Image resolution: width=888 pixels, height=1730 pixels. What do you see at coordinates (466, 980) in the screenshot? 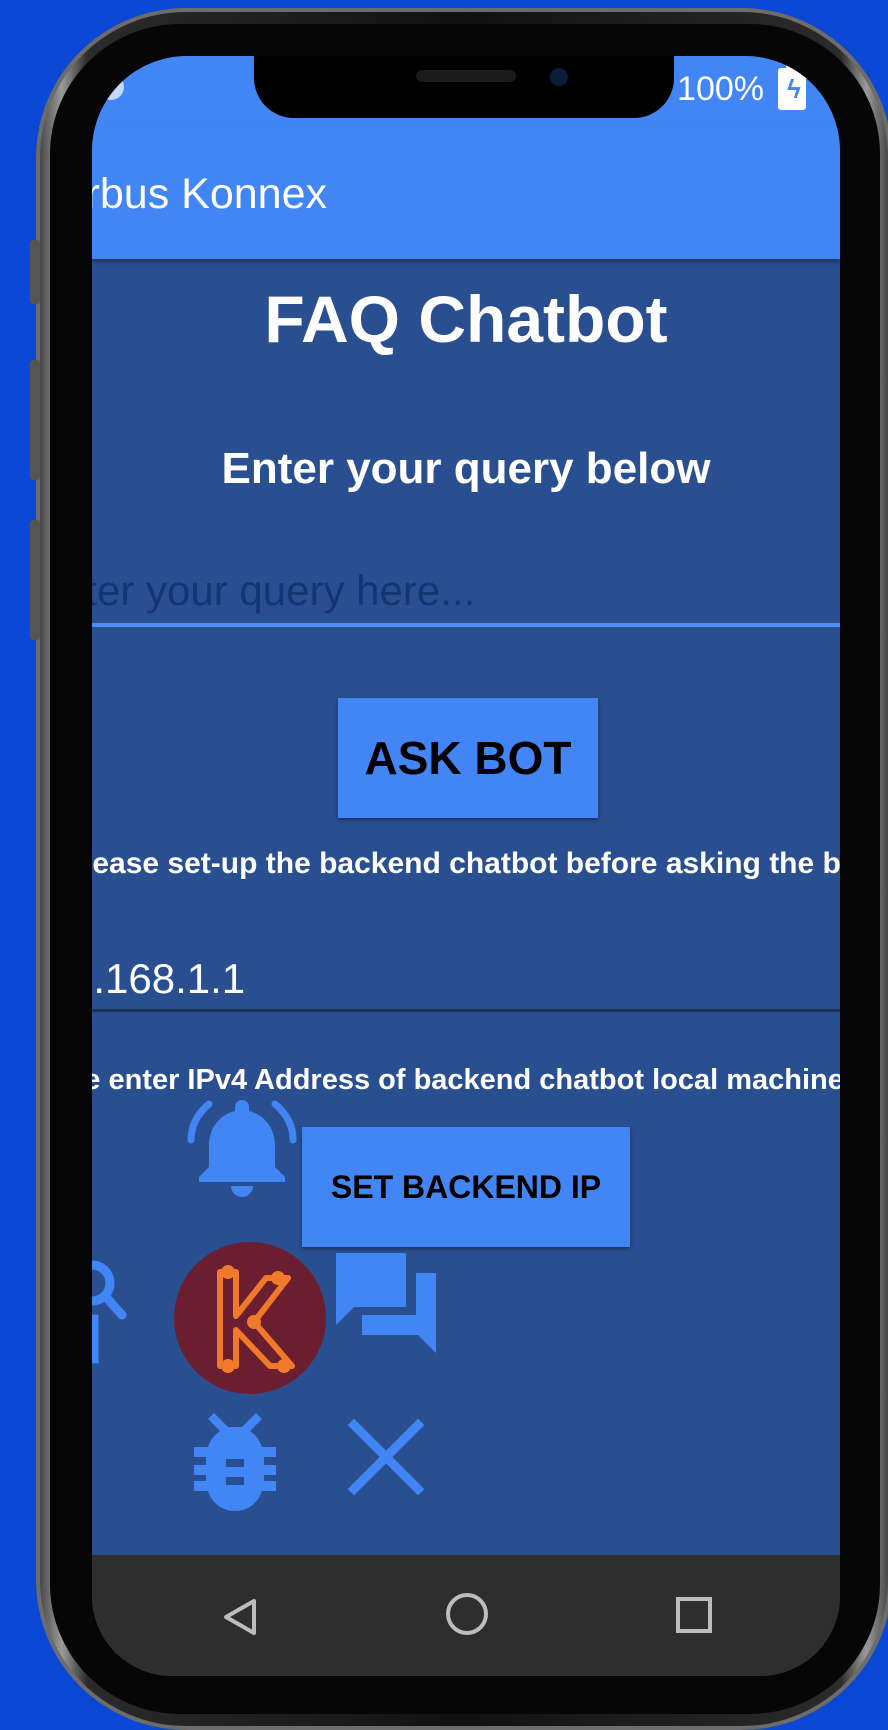
I see `backend-ip-input` at bounding box center [466, 980].